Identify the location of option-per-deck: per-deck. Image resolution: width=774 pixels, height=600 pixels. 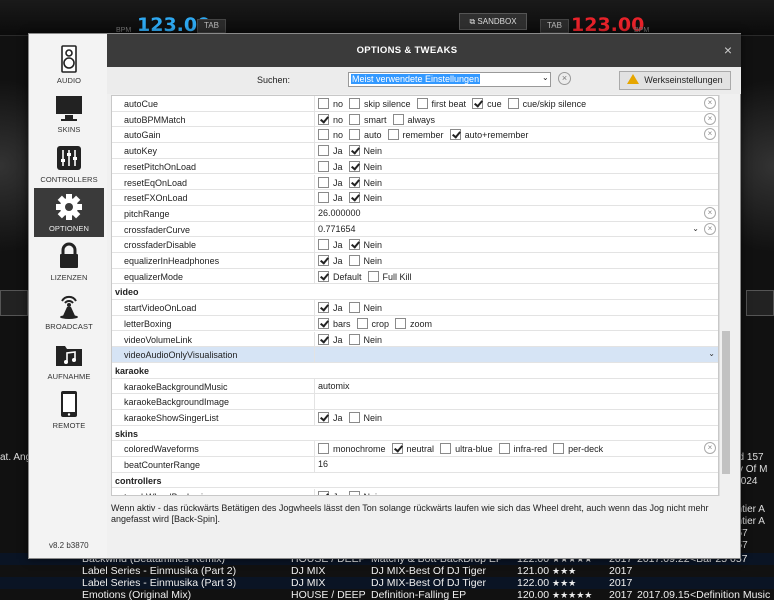
(578, 449).